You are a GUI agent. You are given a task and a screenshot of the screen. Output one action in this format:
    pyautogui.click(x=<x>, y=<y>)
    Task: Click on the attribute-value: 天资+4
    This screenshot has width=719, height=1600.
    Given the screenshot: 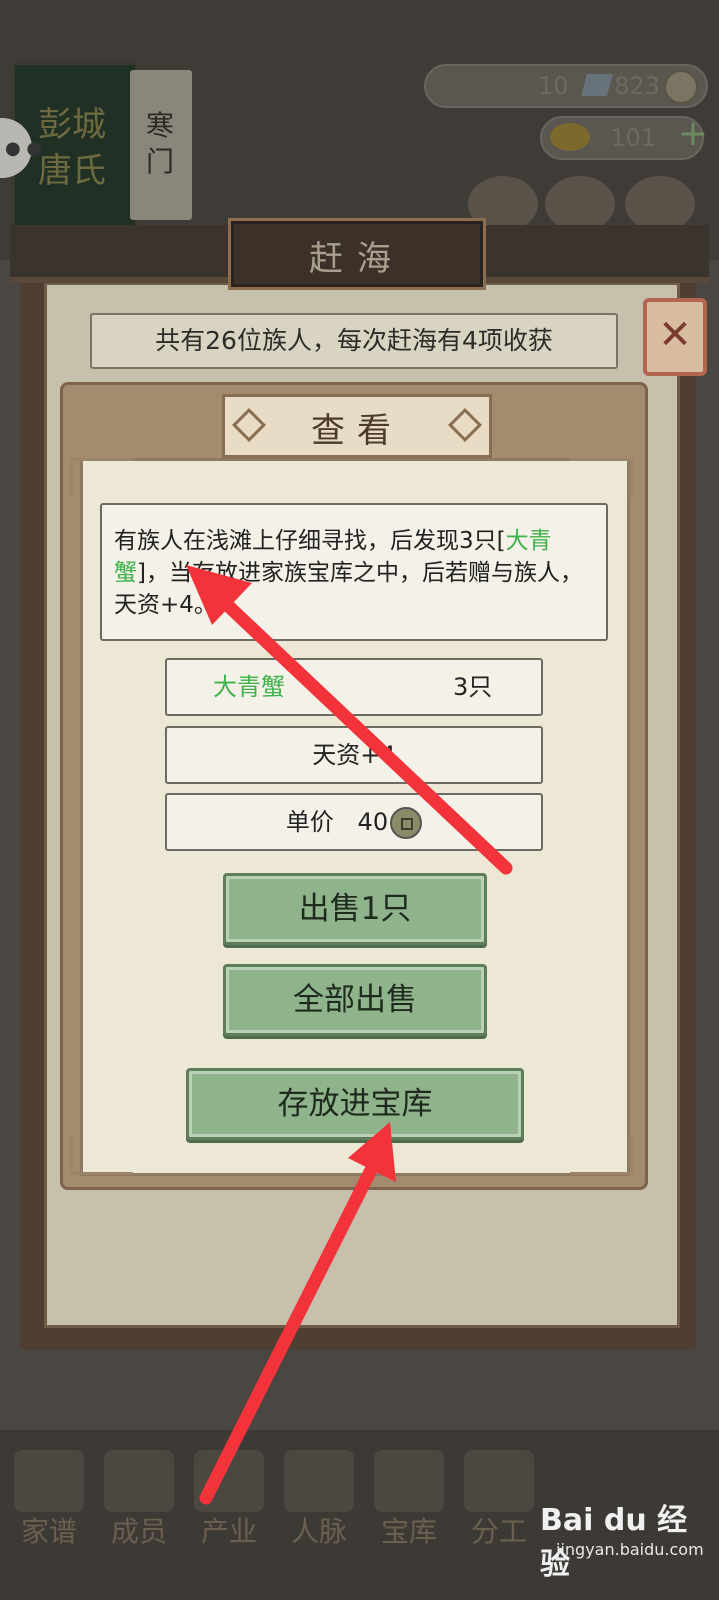 What is the action you would take?
    pyautogui.click(x=354, y=755)
    